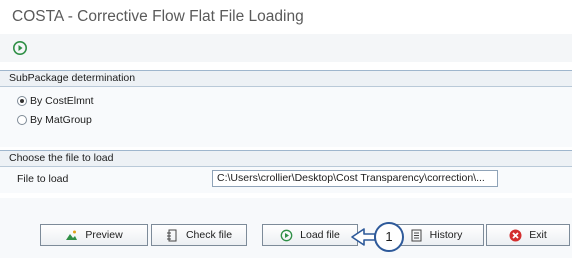 The height and width of the screenshot is (260, 572). What do you see at coordinates (22, 101) in the screenshot?
I see `radio-button-selected` at bounding box center [22, 101].